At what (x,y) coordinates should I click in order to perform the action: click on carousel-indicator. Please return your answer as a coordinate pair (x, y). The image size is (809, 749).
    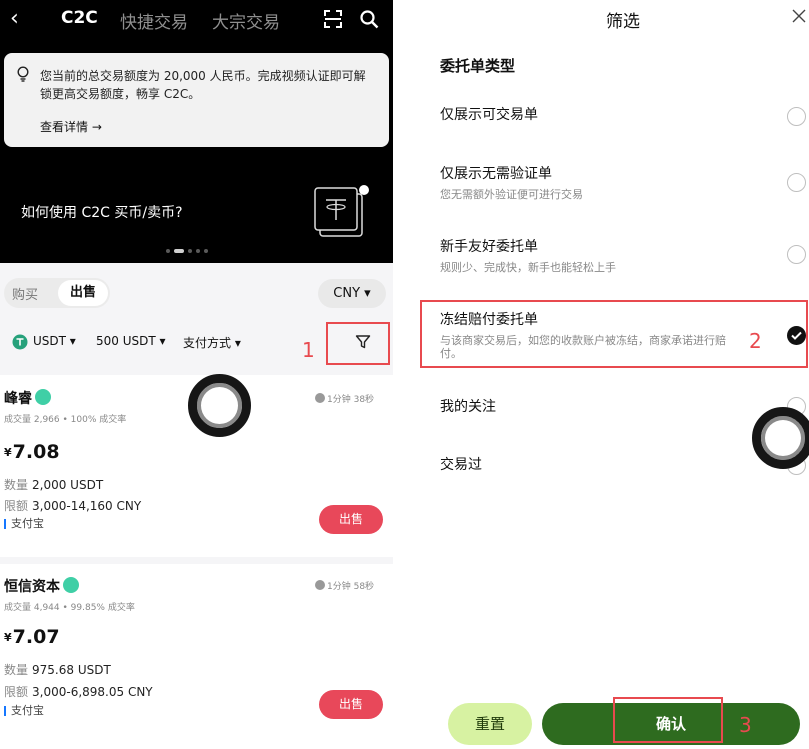
    Looking at the image, I should click on (187, 251).